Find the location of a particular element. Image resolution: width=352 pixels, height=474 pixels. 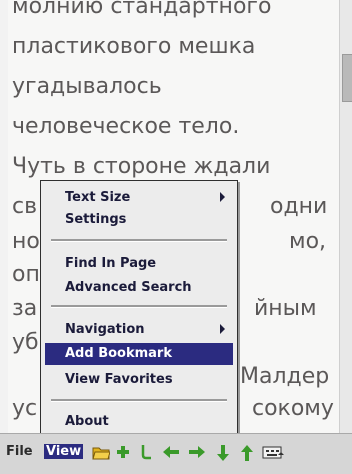

arrow-left-icon is located at coordinates (171, 454).